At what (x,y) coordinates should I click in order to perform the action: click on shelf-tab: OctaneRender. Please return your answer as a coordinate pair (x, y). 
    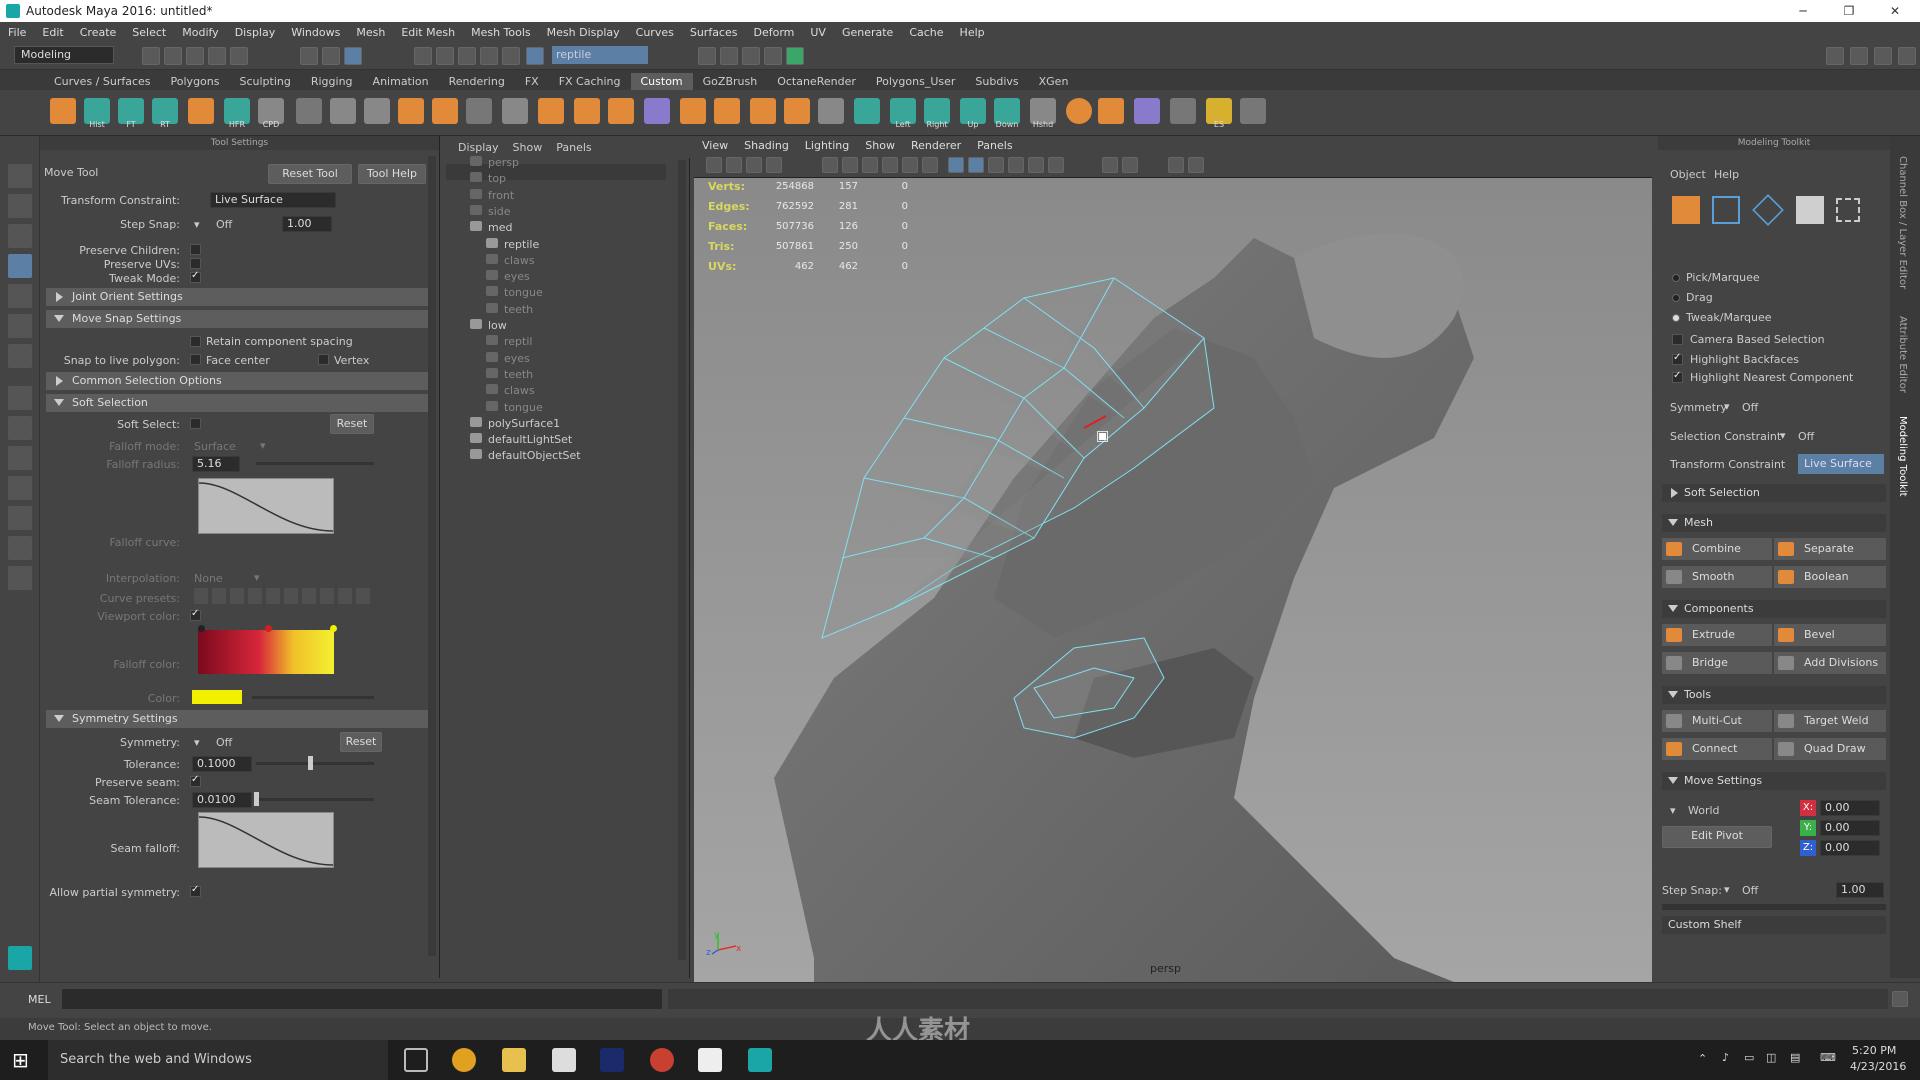
    Looking at the image, I should click on (816, 81).